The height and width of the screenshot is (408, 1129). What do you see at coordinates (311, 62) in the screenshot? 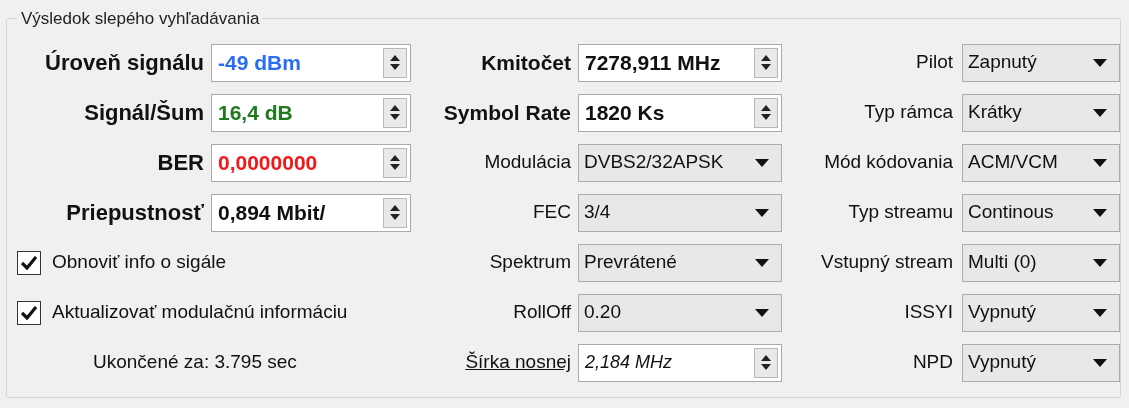
I see `spin-field: -49 dBm` at bounding box center [311, 62].